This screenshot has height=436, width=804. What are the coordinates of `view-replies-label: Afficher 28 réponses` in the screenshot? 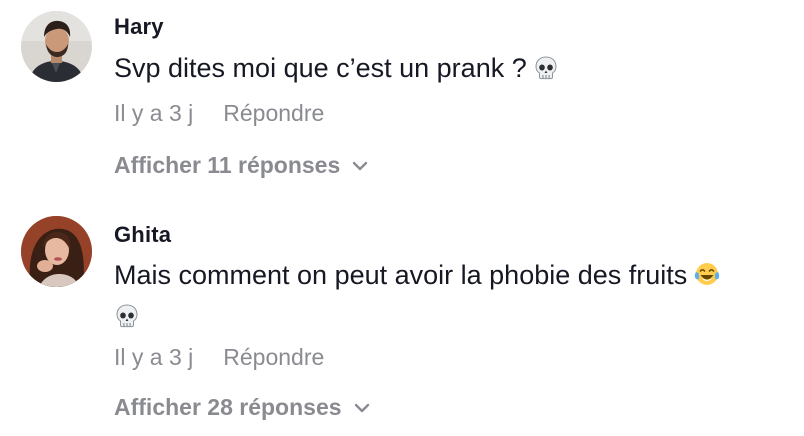 It's located at (228, 407).